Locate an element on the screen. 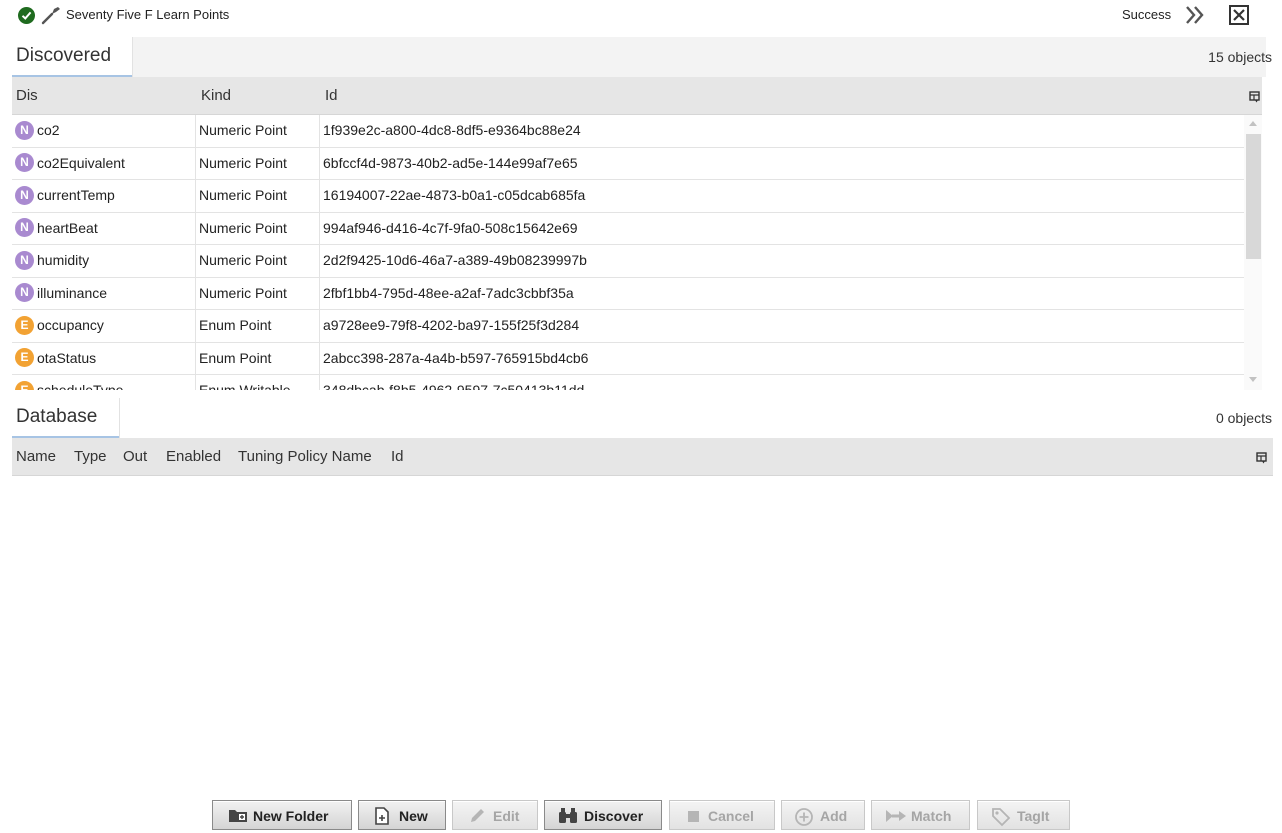  stop-icon is located at coordinates (694, 815).